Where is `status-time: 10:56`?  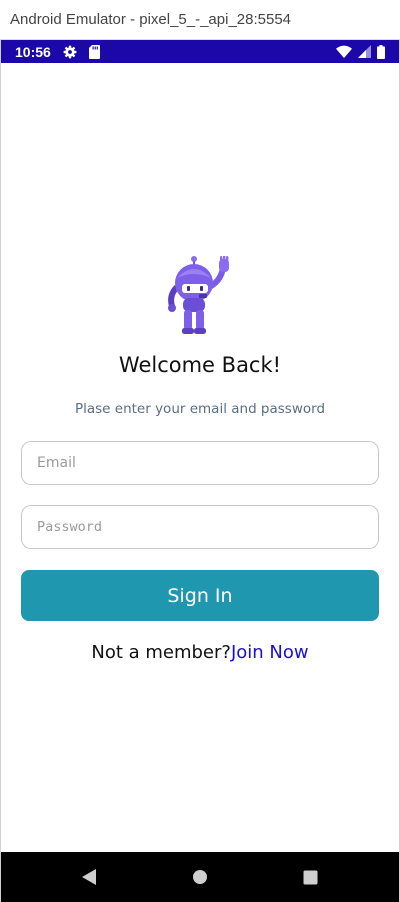
status-time: 10:56 is located at coordinates (33, 51).